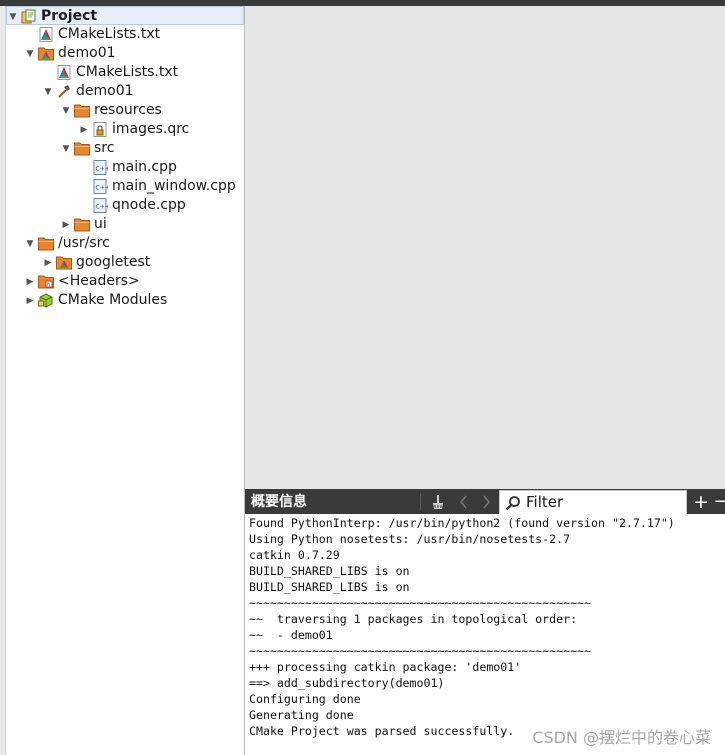  I want to click on watermark: CSDN @摆烂中的卷心菜, so click(621, 737).